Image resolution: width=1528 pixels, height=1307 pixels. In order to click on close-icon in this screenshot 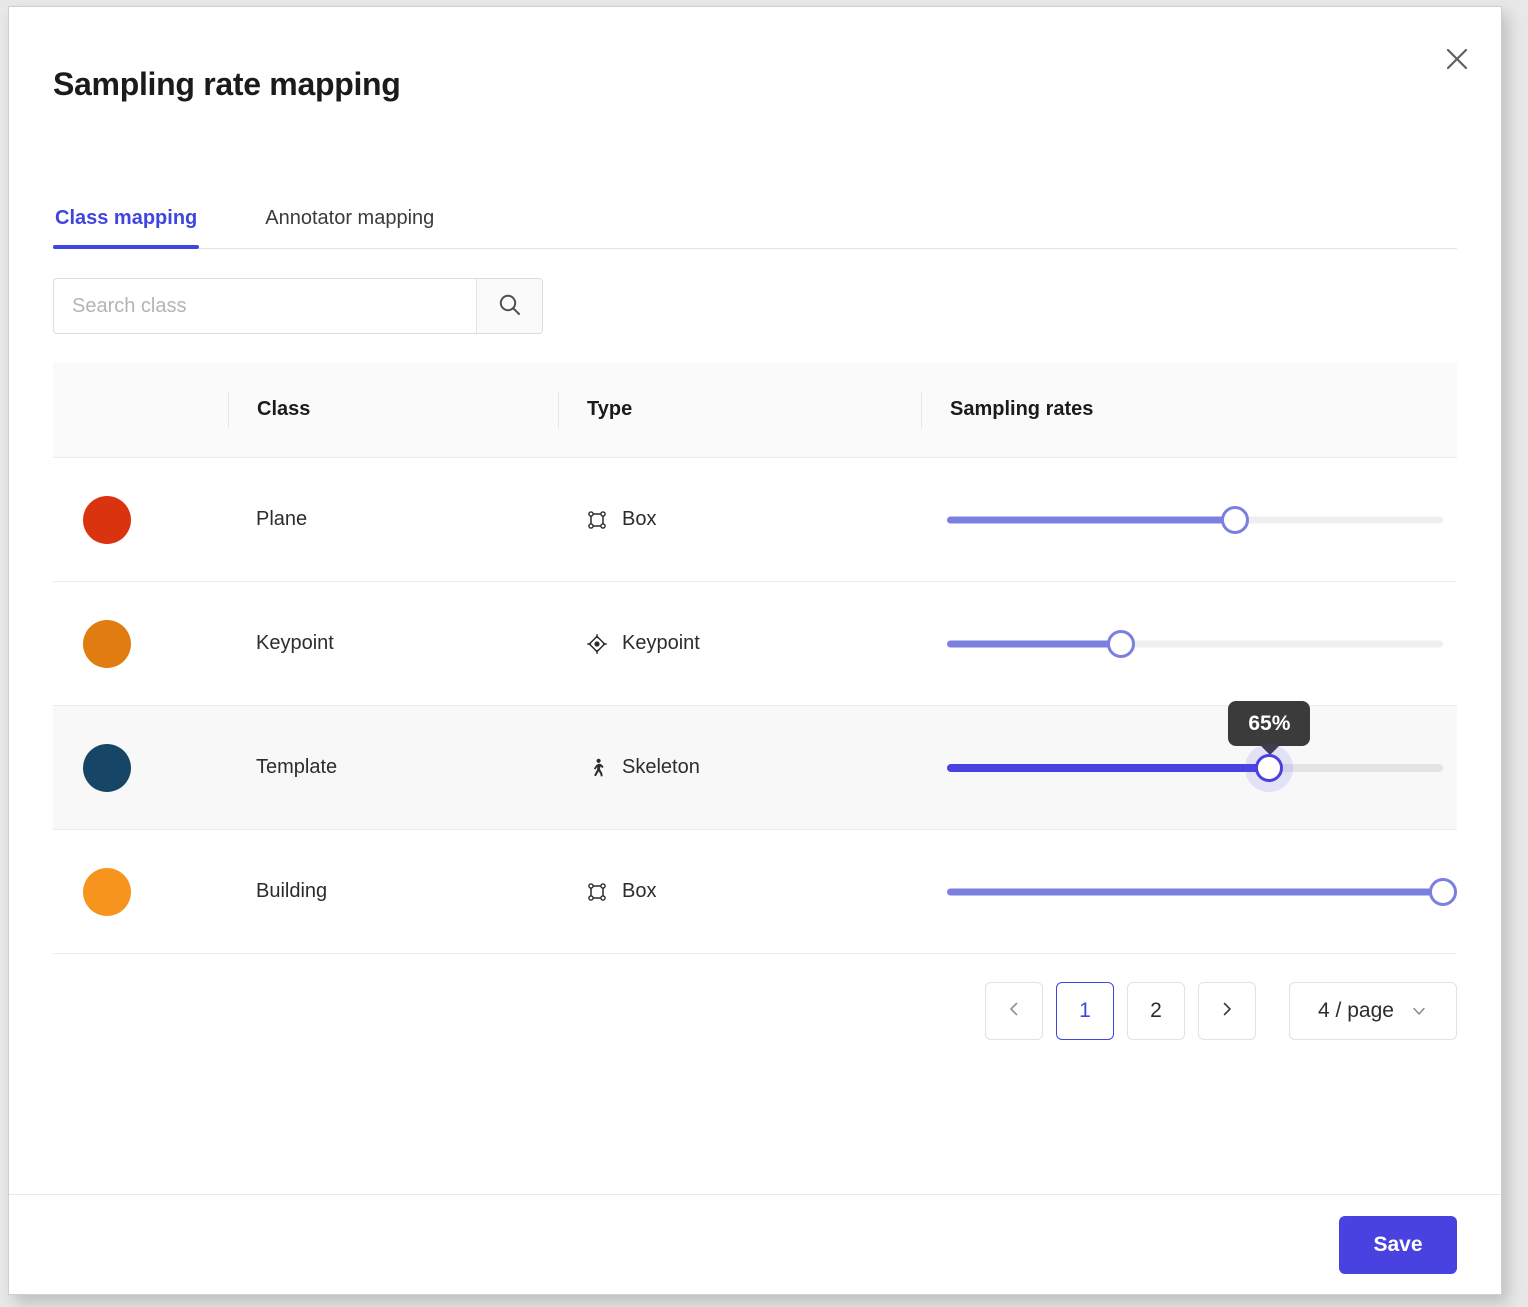, I will do `click(1457, 59)`.